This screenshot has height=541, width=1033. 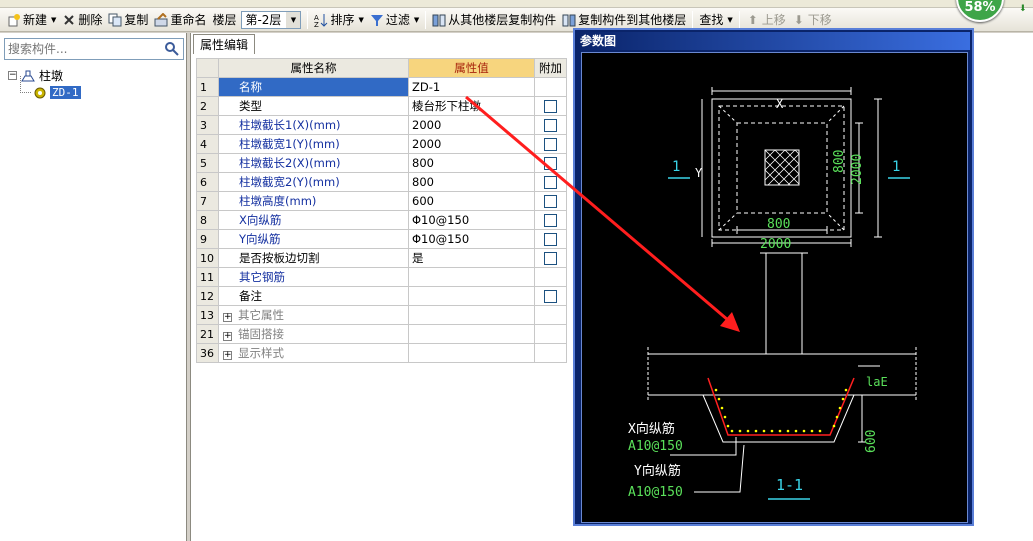 I want to click on filter-button: 过滤 ▼, so click(x=394, y=20).